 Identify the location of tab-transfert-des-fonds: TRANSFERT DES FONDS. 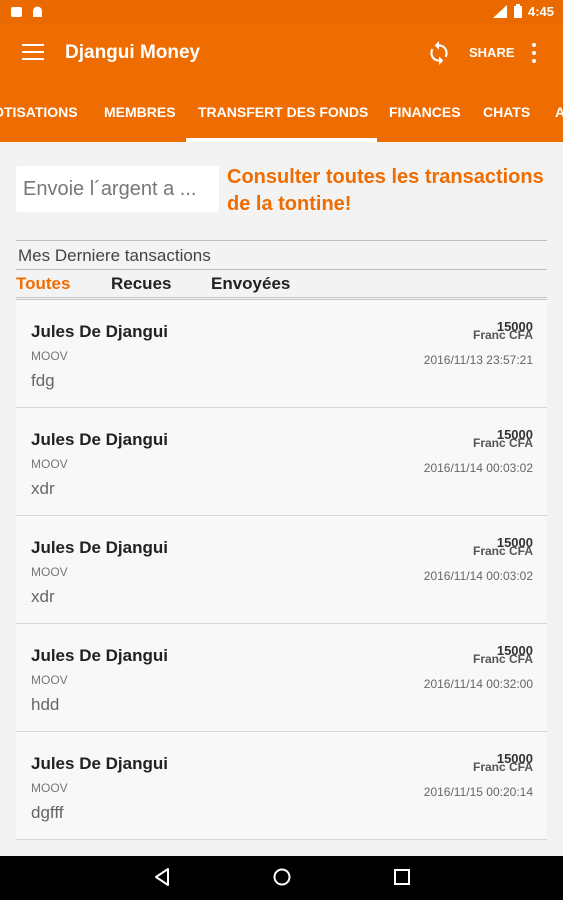
(283, 112).